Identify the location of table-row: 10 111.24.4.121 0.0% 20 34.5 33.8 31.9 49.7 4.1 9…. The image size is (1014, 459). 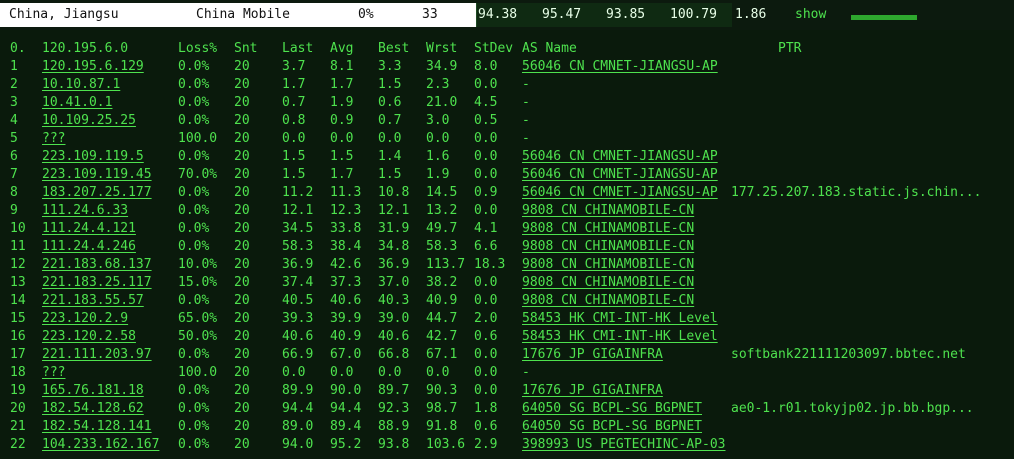
(507, 229).